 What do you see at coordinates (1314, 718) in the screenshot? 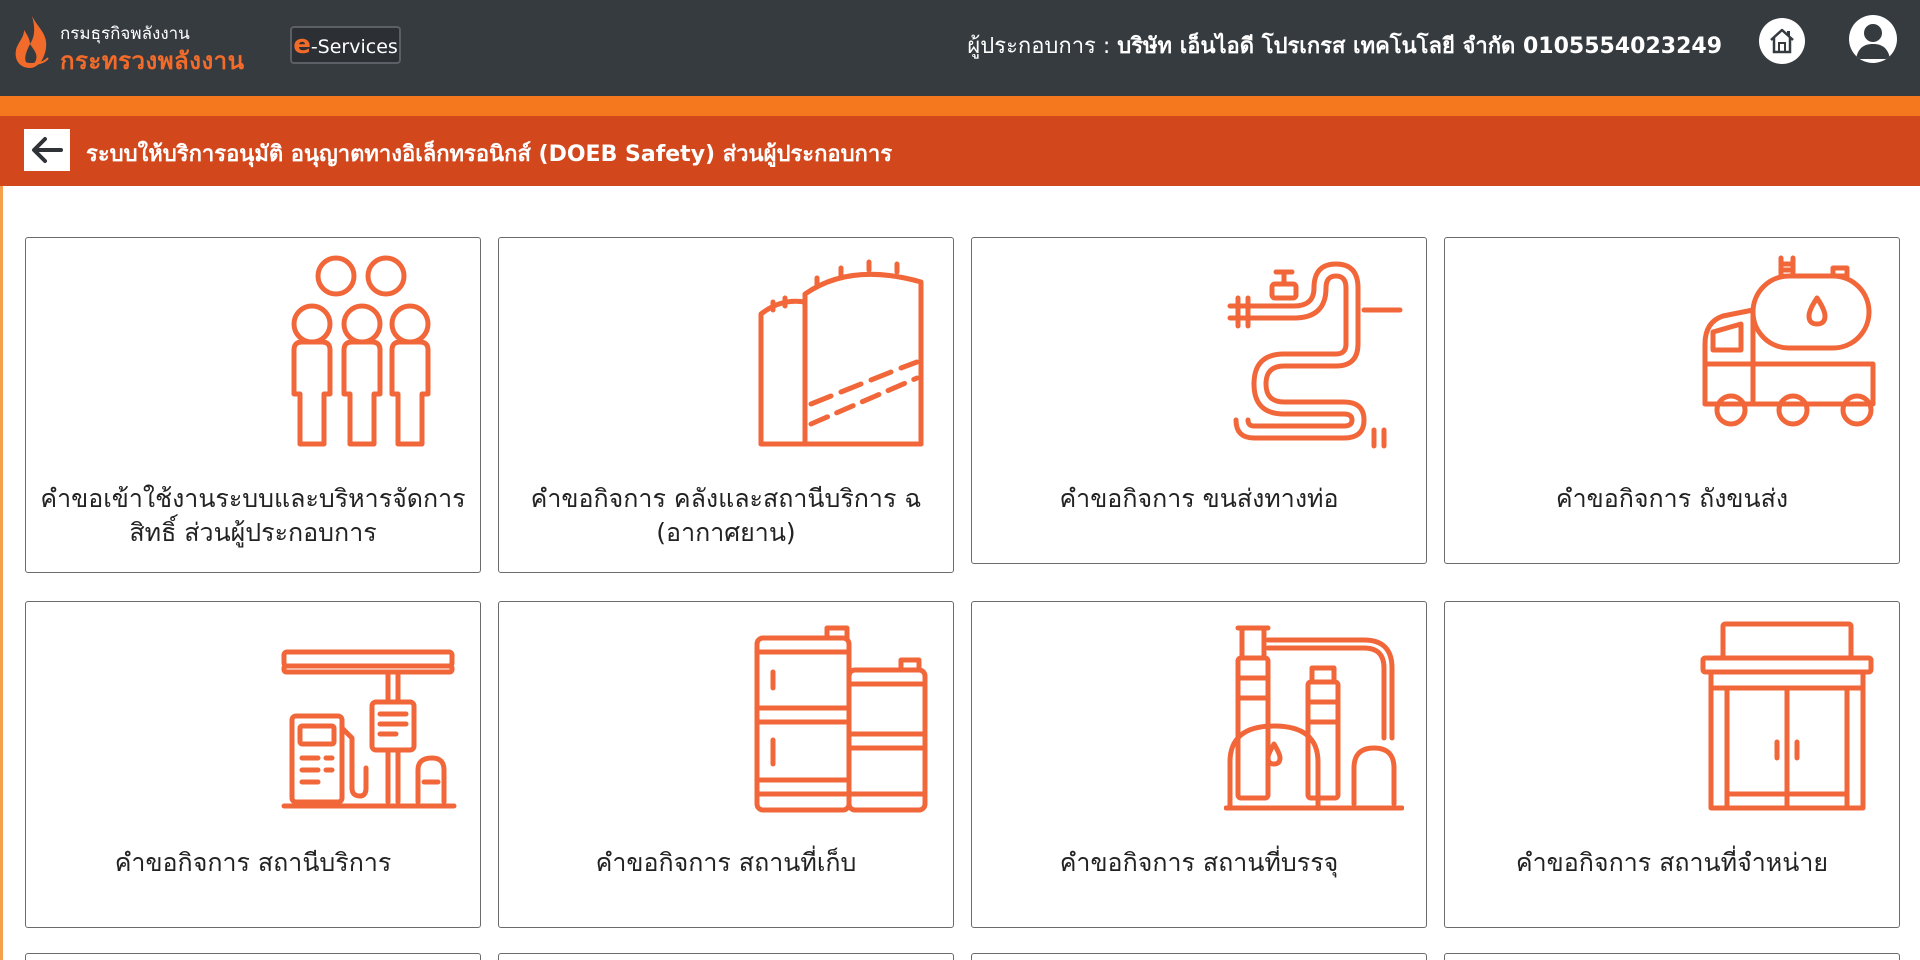
I see `refinery-plant-icon` at bounding box center [1314, 718].